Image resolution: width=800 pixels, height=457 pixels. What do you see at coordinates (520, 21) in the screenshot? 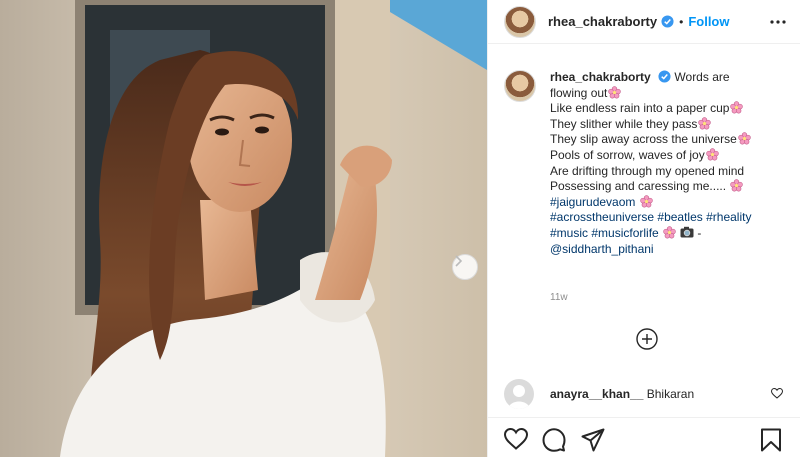
I see `author-avatar` at bounding box center [520, 21].